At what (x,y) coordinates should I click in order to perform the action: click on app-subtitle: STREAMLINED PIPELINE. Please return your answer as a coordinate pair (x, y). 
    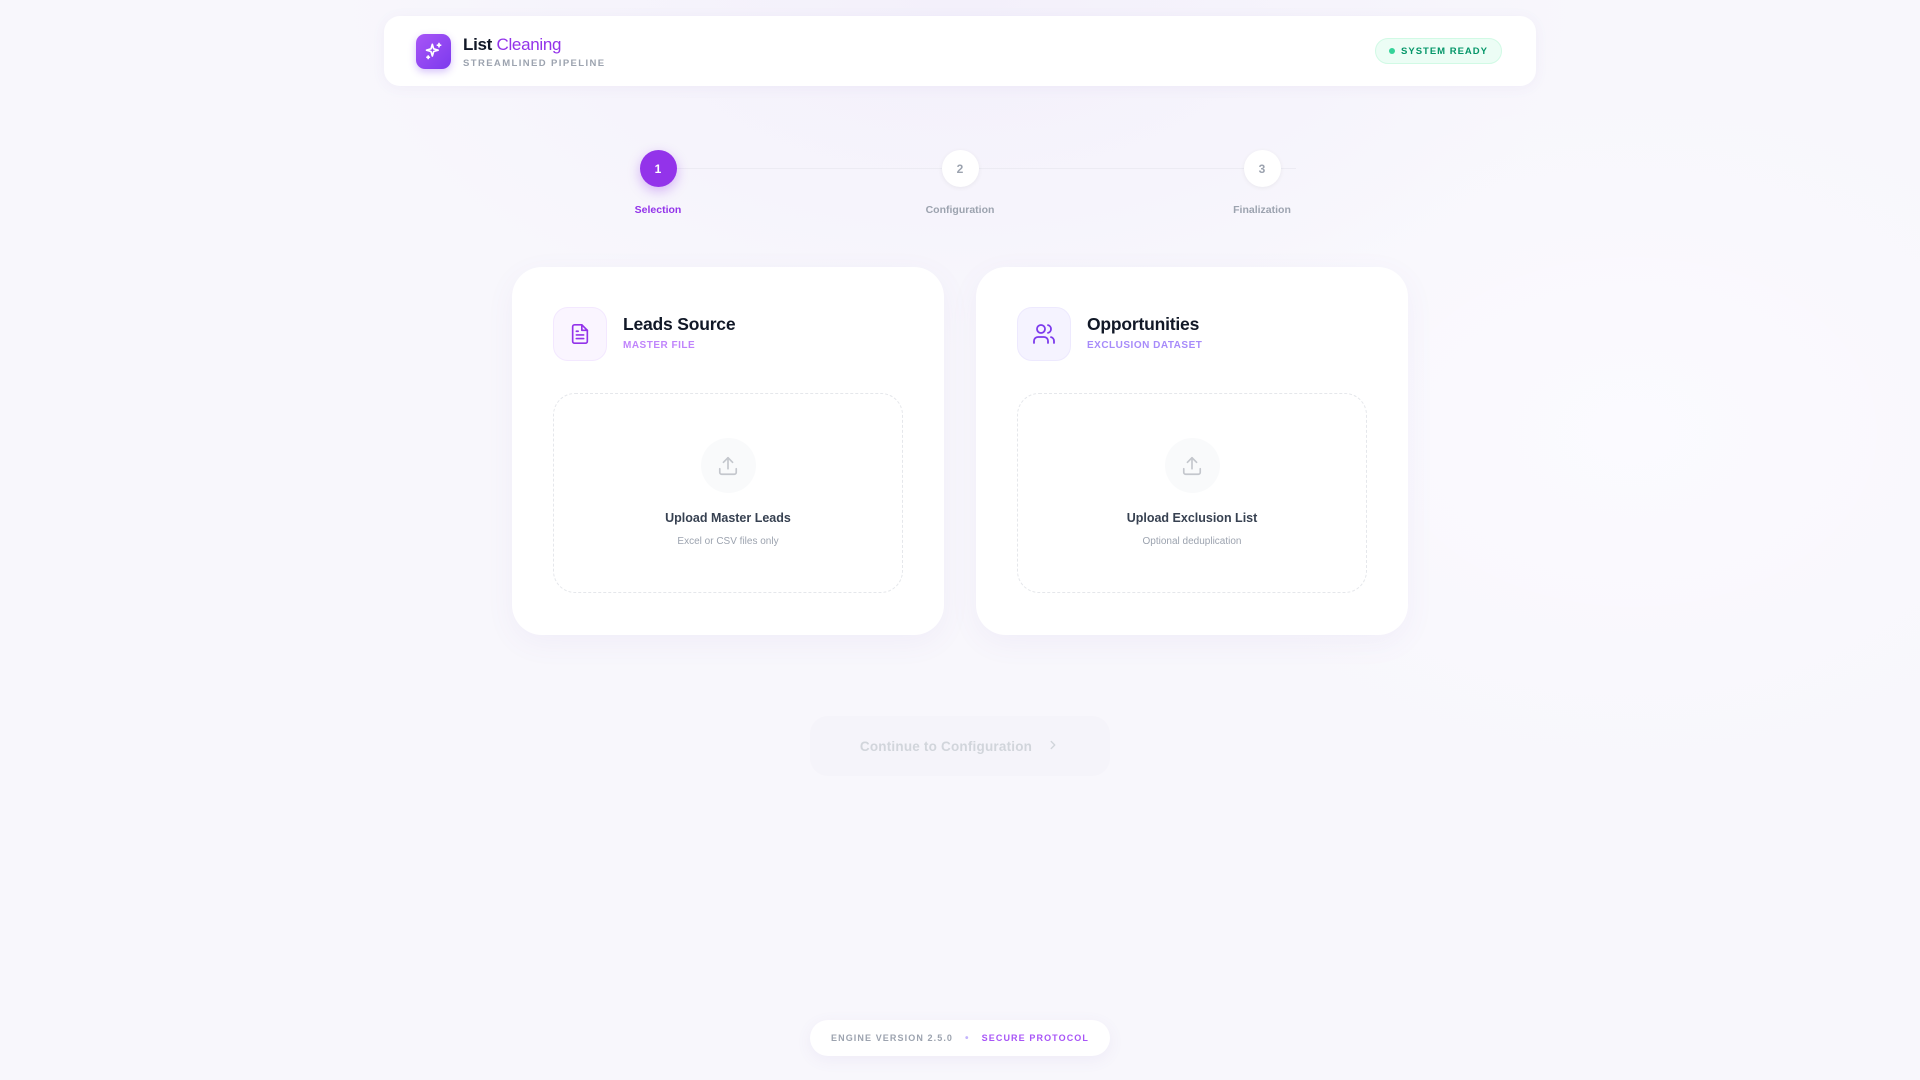
    Looking at the image, I should click on (534, 63).